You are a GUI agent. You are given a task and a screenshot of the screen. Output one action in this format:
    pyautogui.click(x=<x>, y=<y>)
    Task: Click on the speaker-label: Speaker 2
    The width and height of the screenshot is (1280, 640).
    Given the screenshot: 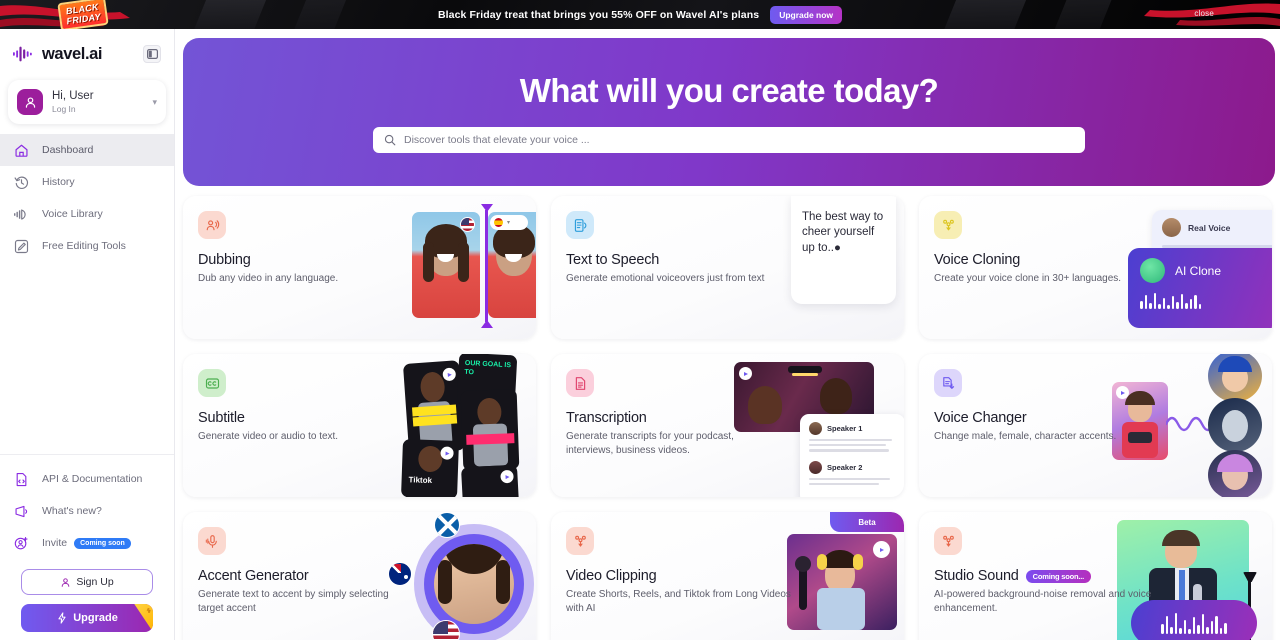 What is the action you would take?
    pyautogui.click(x=845, y=467)
    